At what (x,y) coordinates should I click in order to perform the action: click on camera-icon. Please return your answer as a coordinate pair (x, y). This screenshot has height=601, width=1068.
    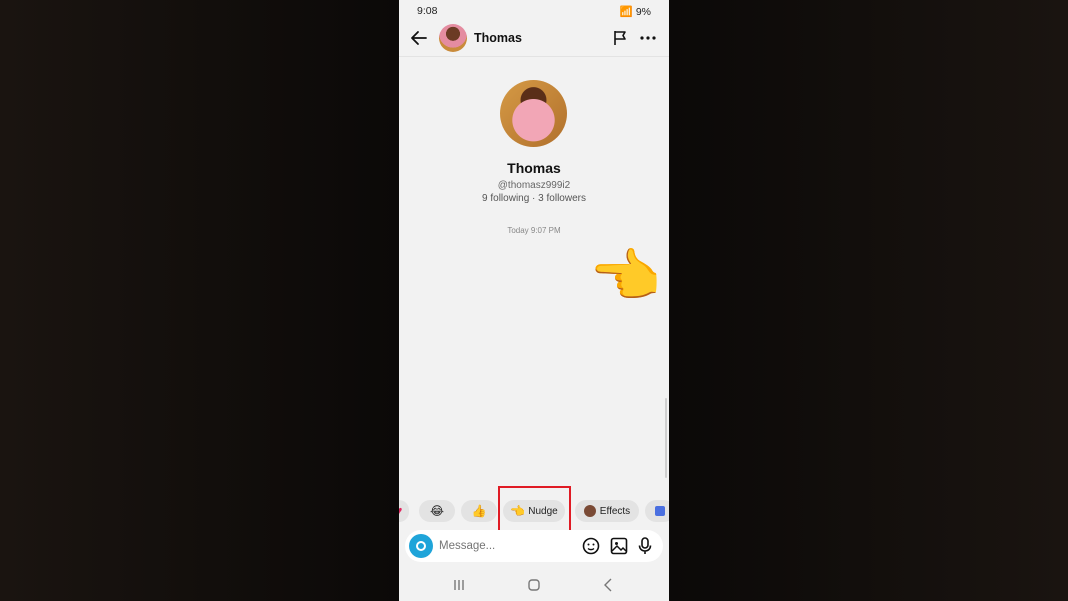
    Looking at the image, I should click on (421, 546).